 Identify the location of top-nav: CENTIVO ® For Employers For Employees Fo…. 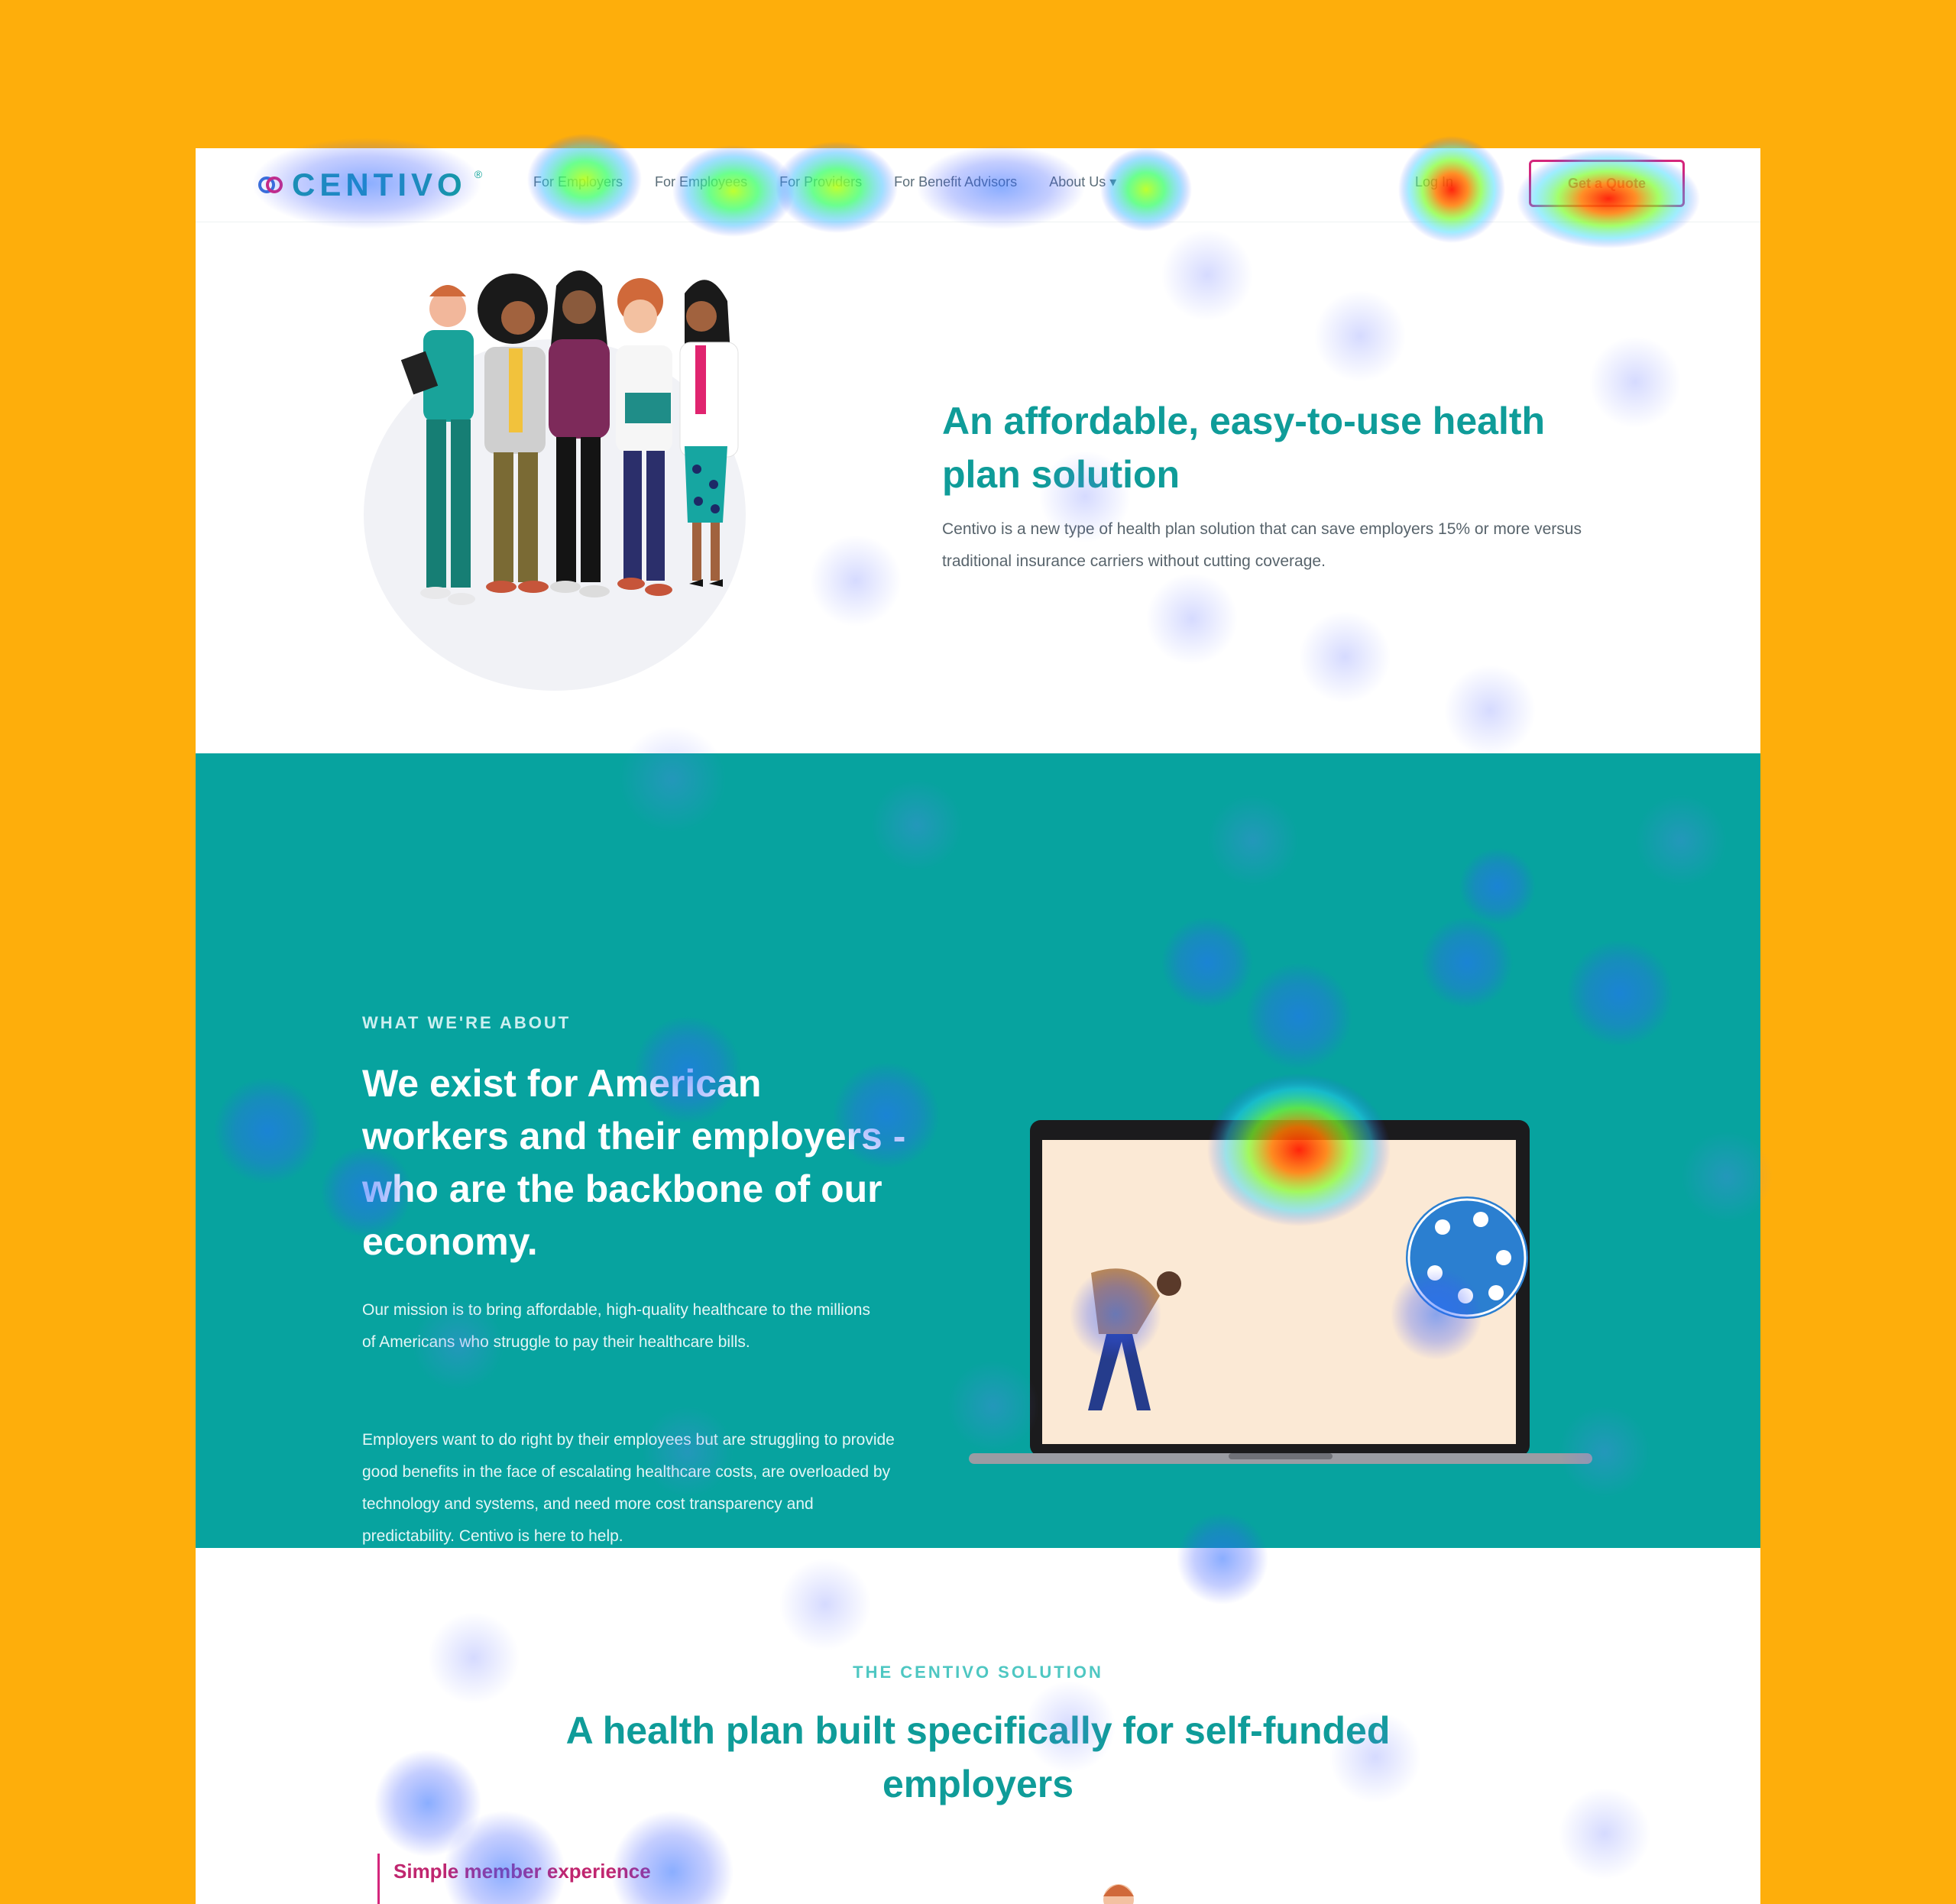
(978, 185).